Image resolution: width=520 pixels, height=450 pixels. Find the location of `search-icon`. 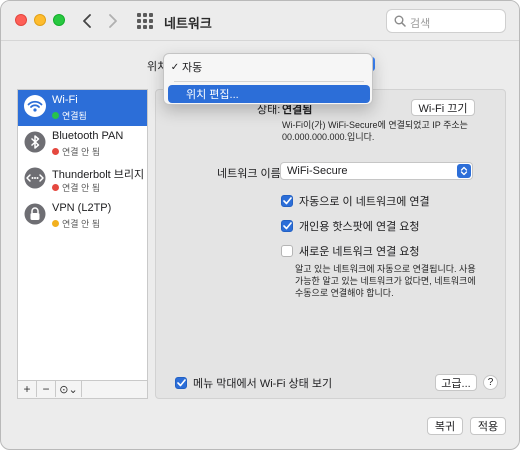

search-icon is located at coordinates (400, 21).